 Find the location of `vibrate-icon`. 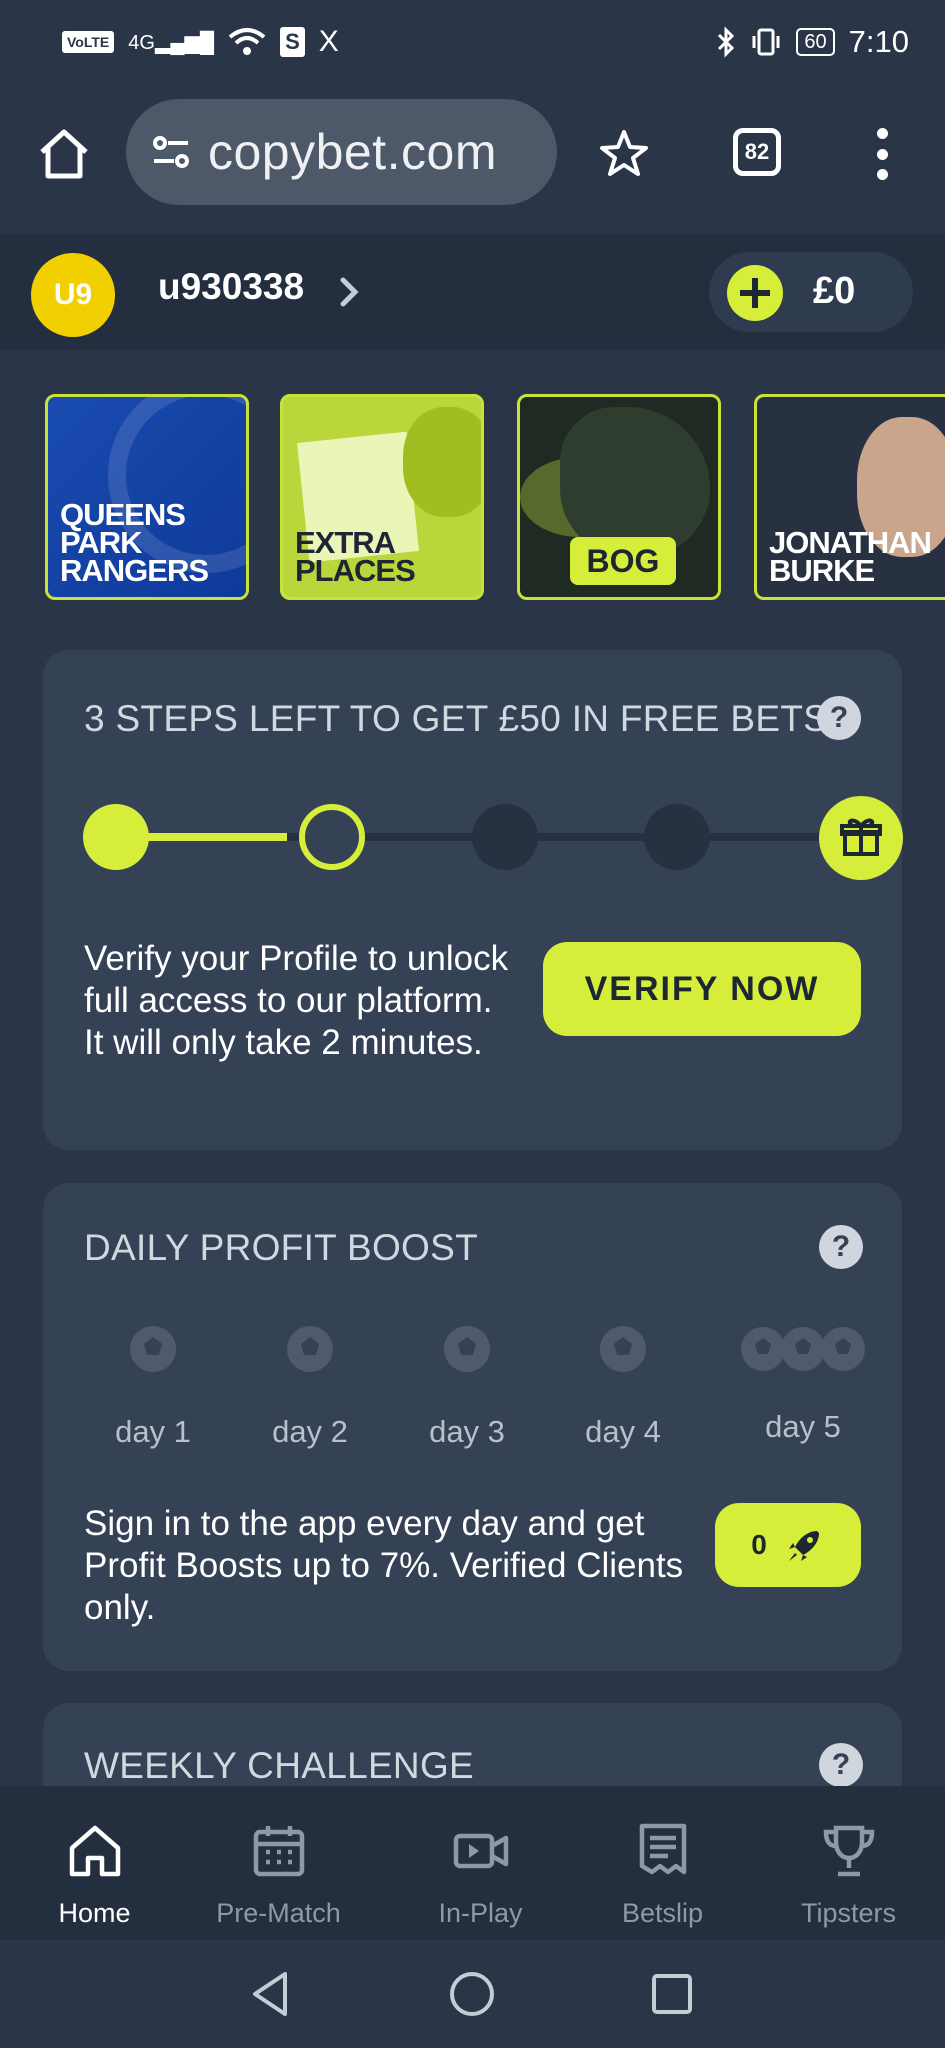

vibrate-icon is located at coordinates (766, 42).